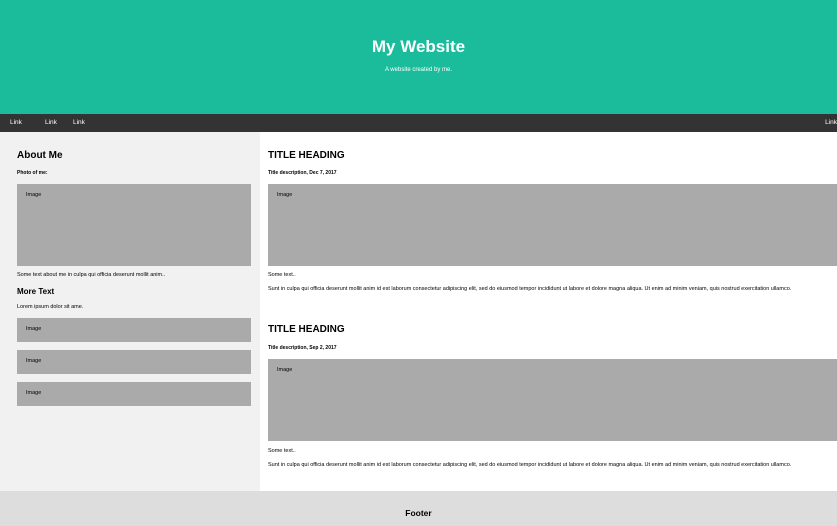  I want to click on more-text-heading: More Text, so click(36, 291).